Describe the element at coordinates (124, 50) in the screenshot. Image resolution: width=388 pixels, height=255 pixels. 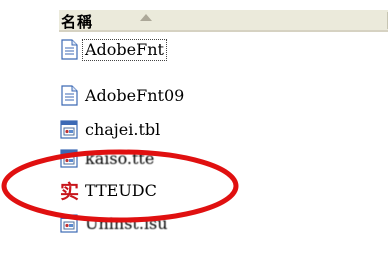
I see `file-name: AdobeFnt` at that location.